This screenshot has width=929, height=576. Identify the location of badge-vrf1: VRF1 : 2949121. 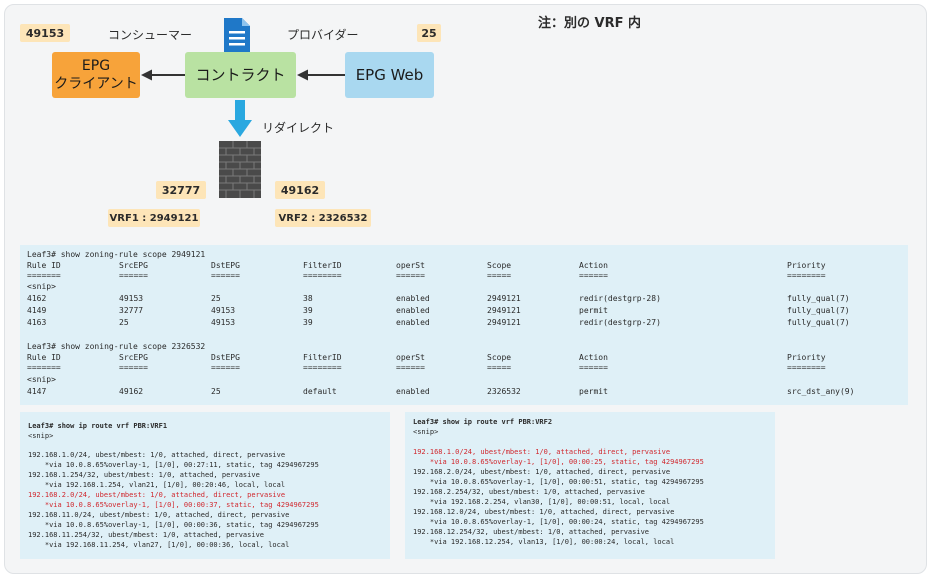
(154, 218).